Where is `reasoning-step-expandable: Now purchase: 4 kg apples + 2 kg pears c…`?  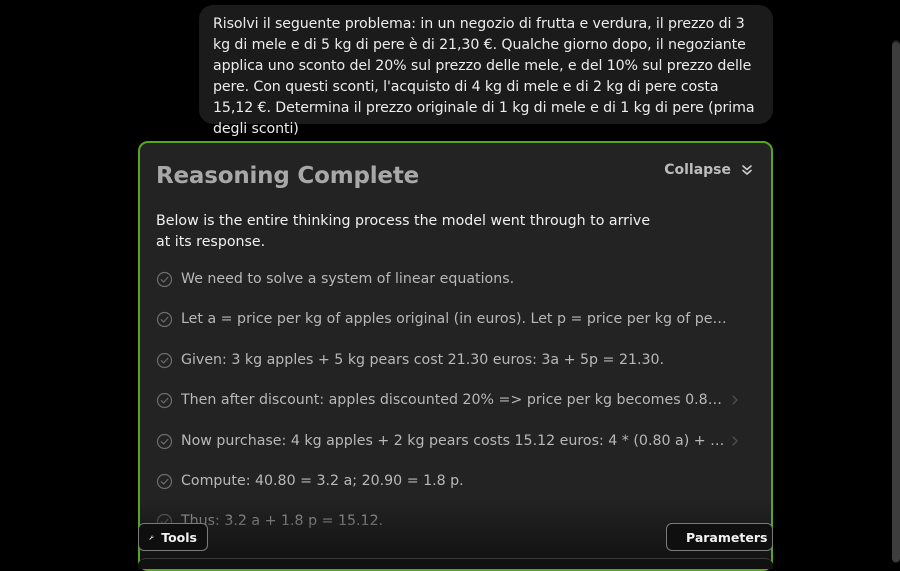 reasoning-step-expandable: Now purchase: 4 kg apples + 2 kg pears c… is located at coordinates (456, 453).